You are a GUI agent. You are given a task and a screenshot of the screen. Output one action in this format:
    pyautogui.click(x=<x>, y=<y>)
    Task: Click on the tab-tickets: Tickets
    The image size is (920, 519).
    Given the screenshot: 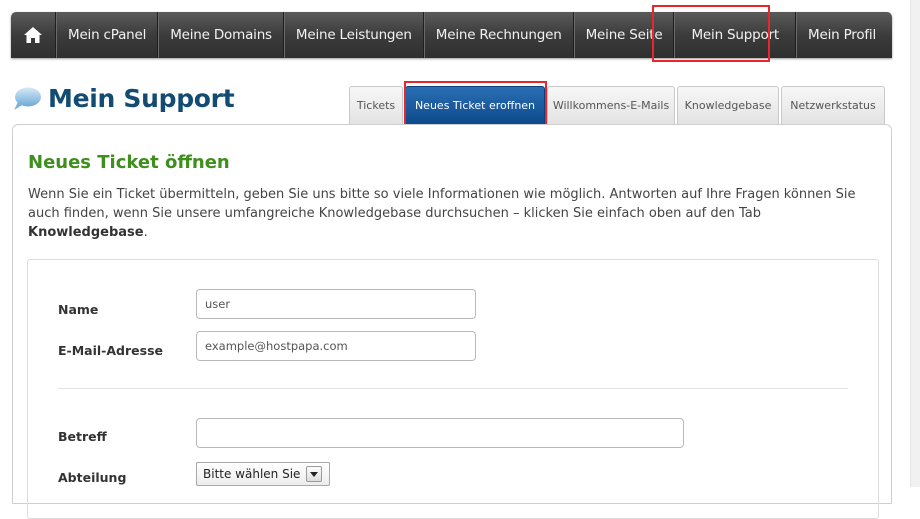 What is the action you would take?
    pyautogui.click(x=376, y=105)
    